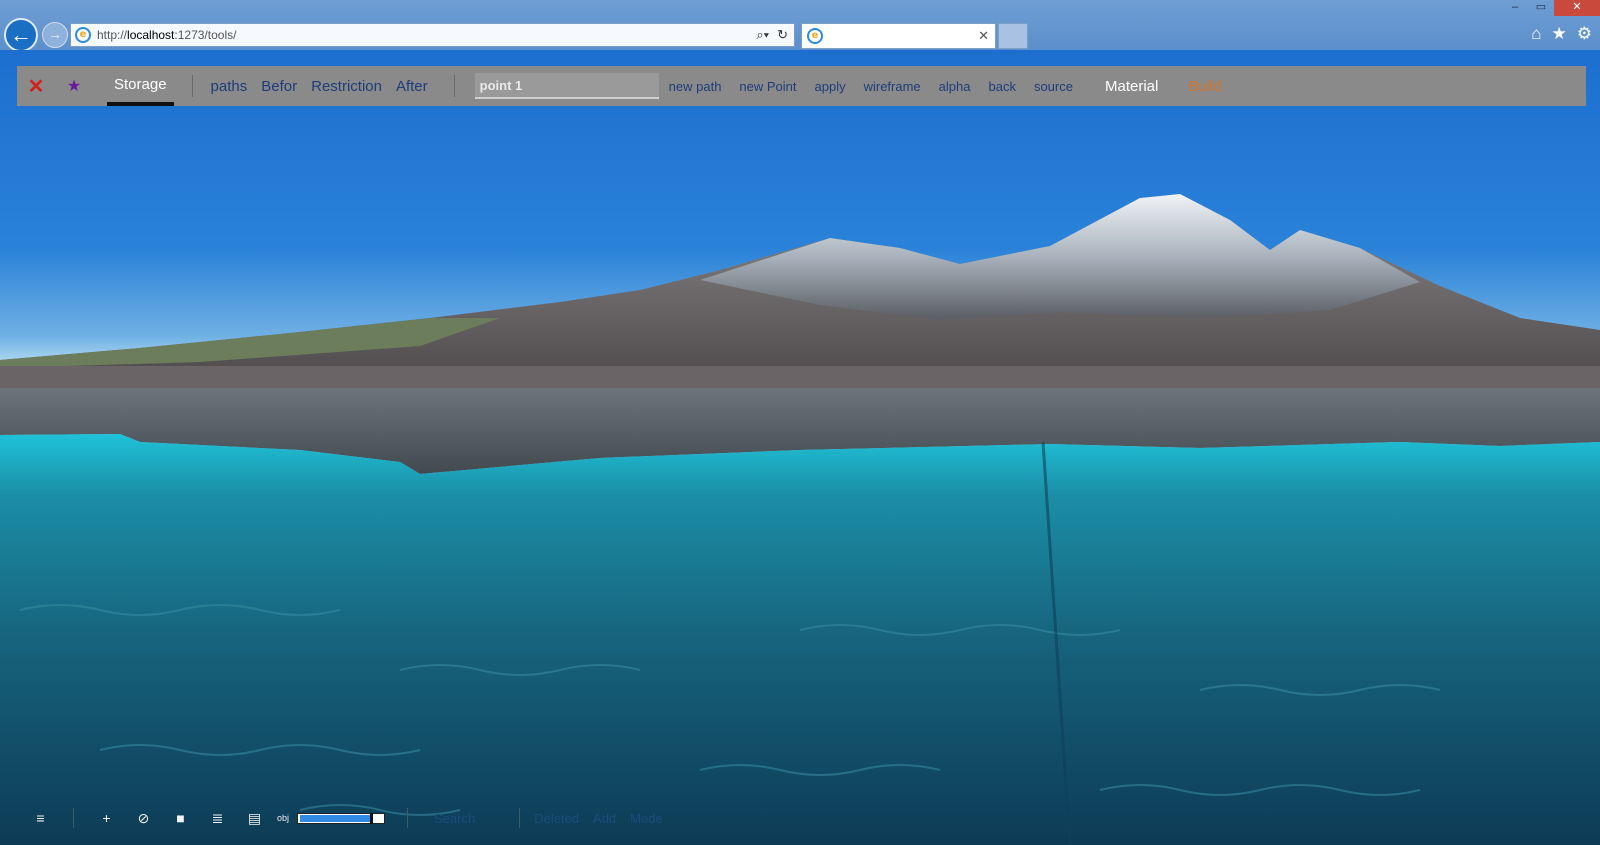 The height and width of the screenshot is (845, 1600). What do you see at coordinates (1577, 8) in the screenshot?
I see `close-window-button: ✕` at bounding box center [1577, 8].